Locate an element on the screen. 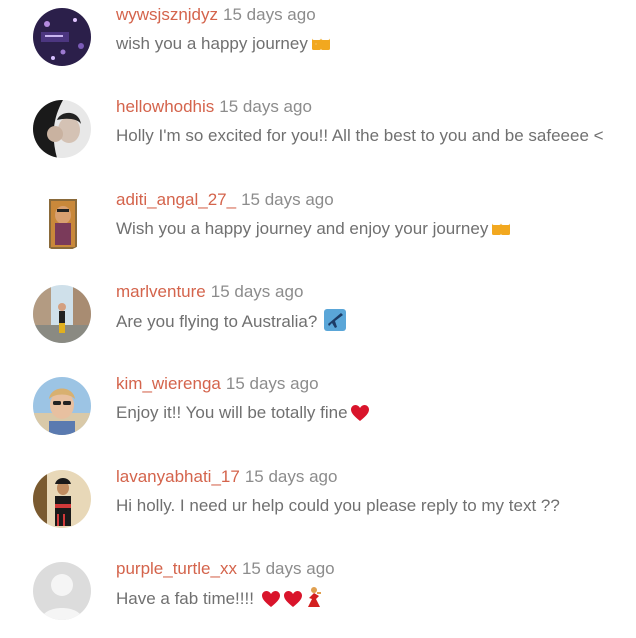 The image size is (636, 638). comment-text: Are you flying to Australia? is located at coordinates (231, 323).